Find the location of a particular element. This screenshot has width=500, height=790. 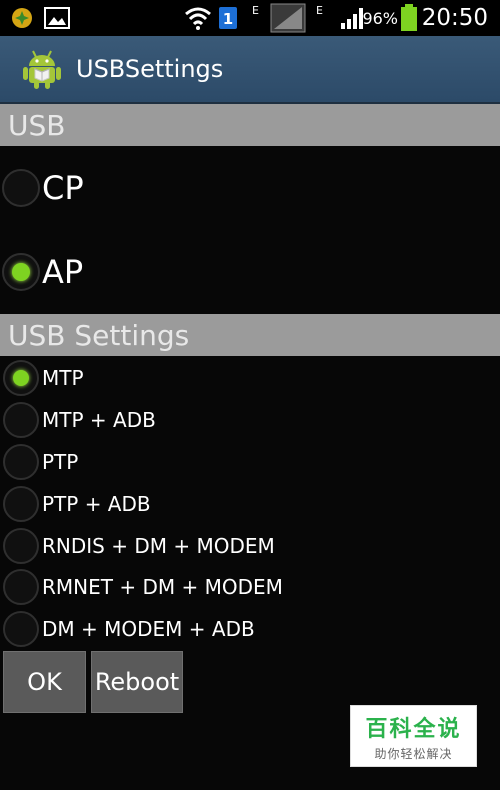

watermark-subtitle: 助你轻松解决 is located at coordinates (413, 753).